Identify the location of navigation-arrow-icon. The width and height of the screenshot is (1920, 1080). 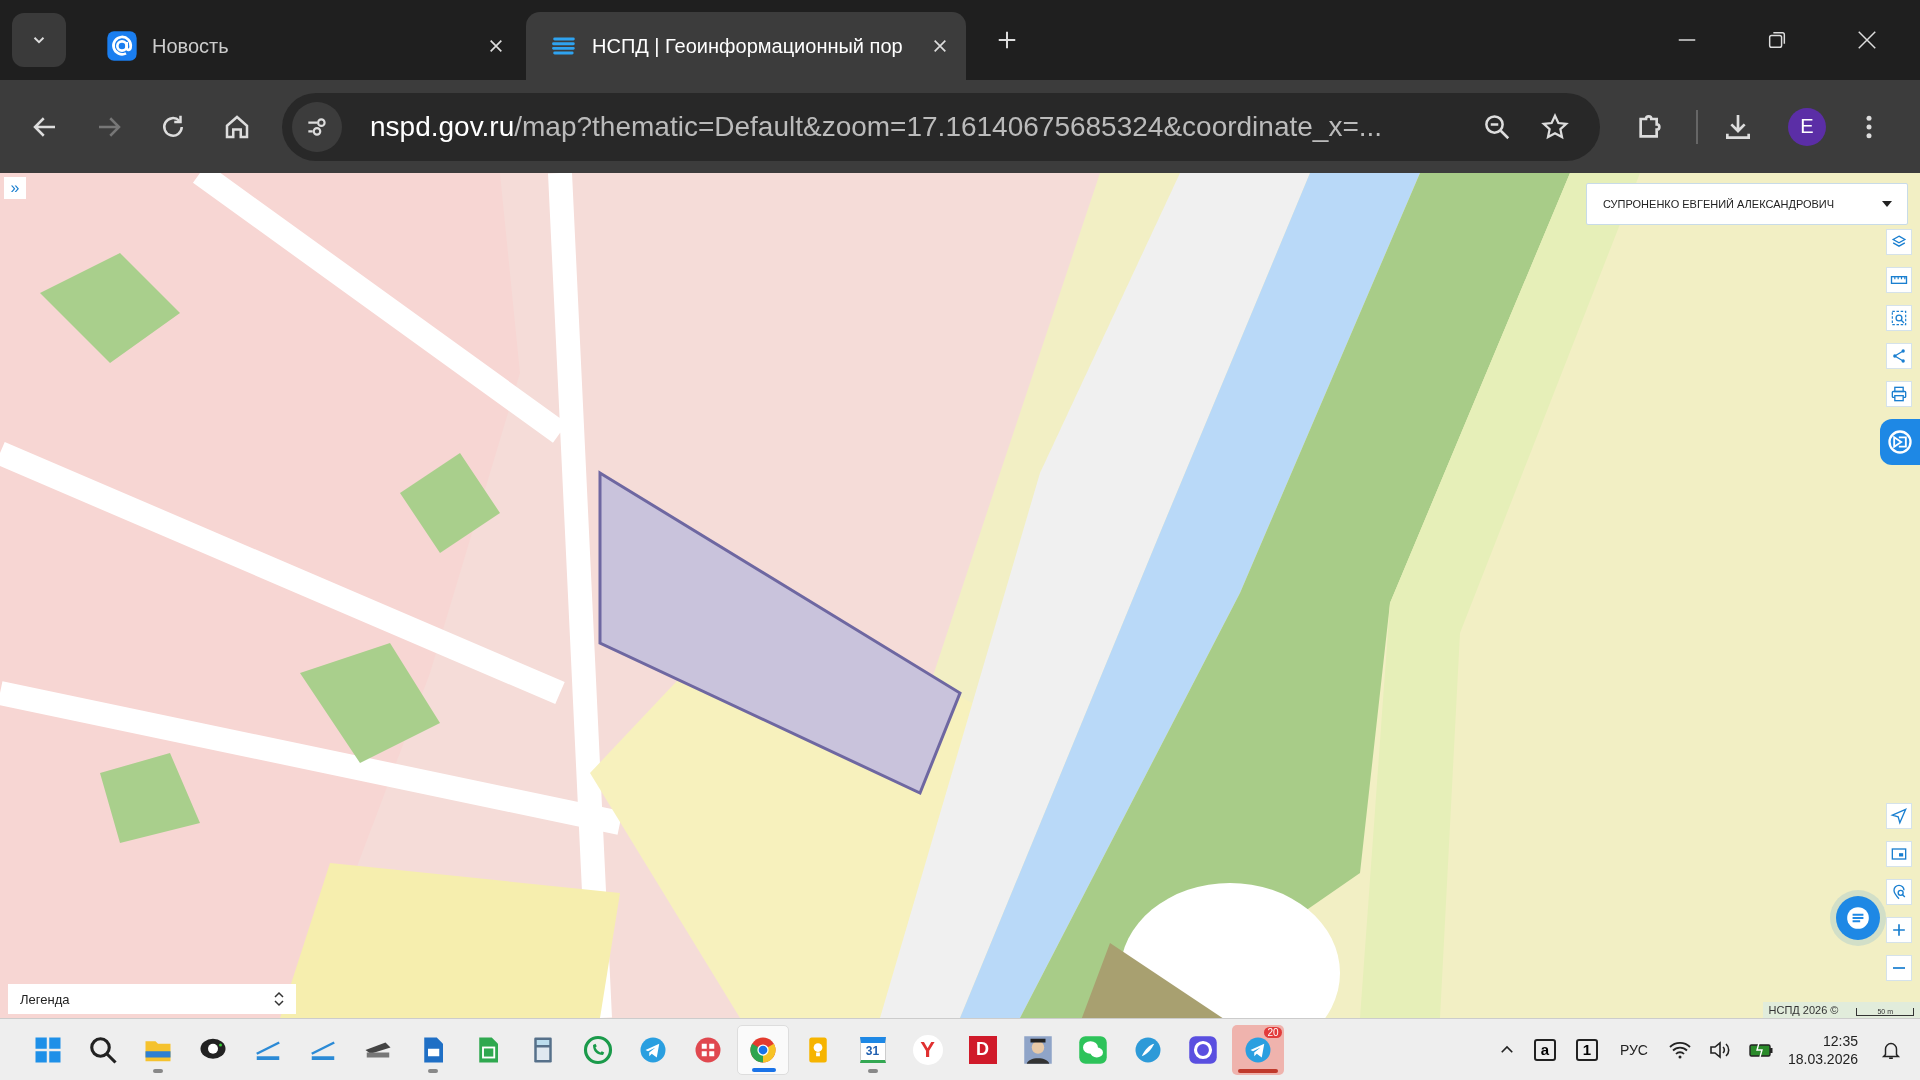
(1899, 816).